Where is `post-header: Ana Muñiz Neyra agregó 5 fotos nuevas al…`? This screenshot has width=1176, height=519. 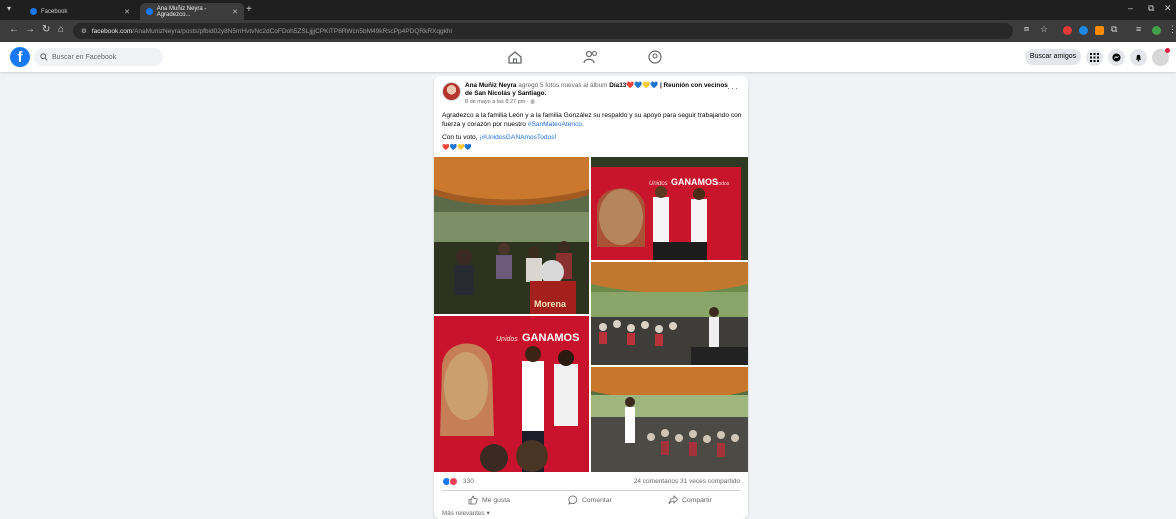
post-header: Ana Muñiz Neyra agregó 5 fotos nuevas al… is located at coordinates (600, 90).